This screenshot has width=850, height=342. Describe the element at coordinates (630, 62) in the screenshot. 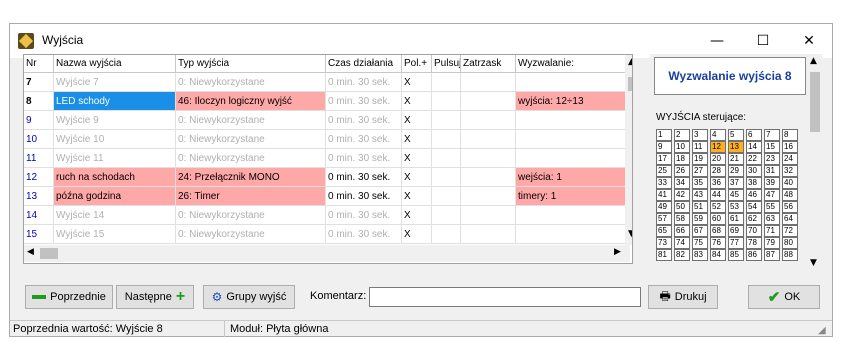

I see `scroll-up-icon: ▲` at that location.